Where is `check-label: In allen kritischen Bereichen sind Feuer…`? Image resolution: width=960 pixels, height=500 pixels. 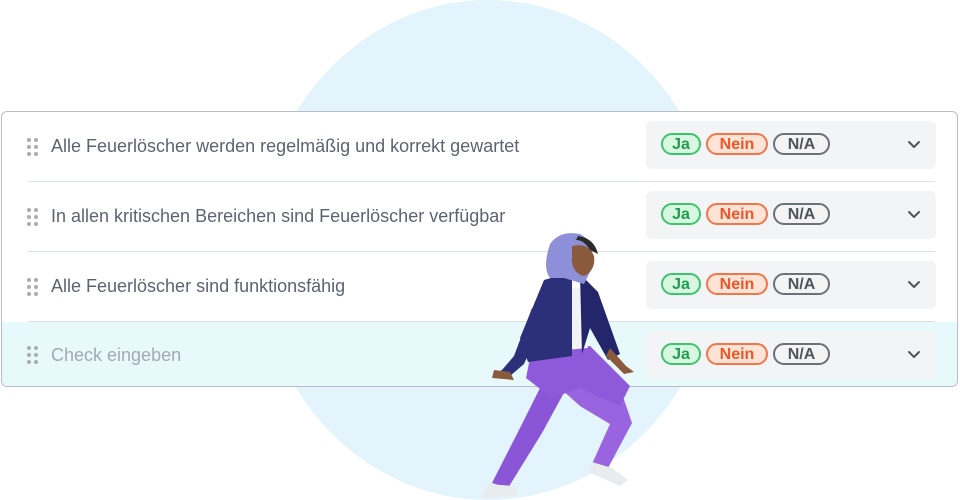
check-label: In allen kritischen Bereichen sind Feuer… is located at coordinates (278, 216).